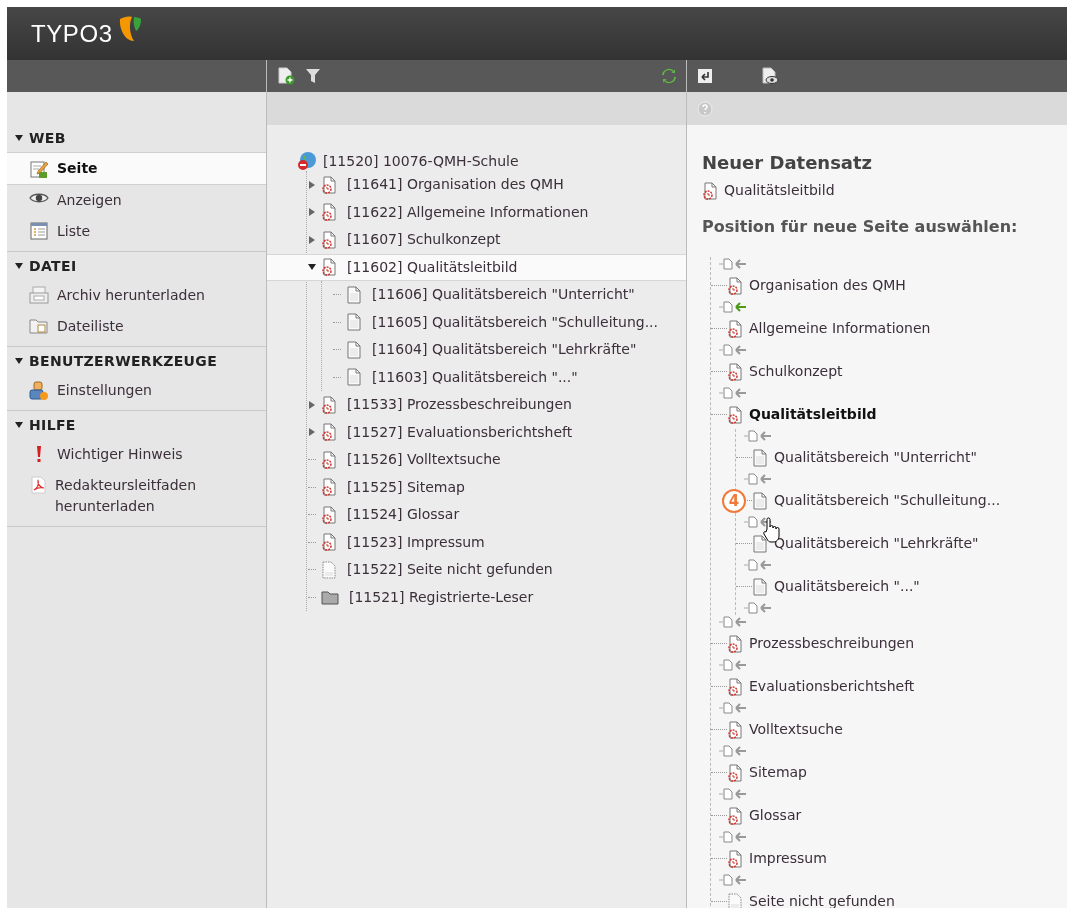 Image resolution: width=1067 pixels, height=908 pixels. I want to click on page-title: [11603] Qualitätsbereich "...", so click(475, 377).